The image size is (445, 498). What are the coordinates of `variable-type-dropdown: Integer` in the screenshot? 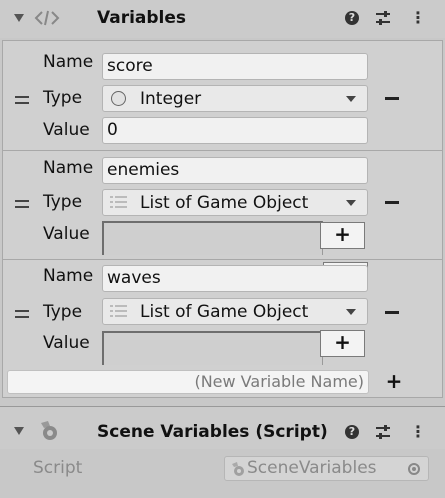 It's located at (235, 98).